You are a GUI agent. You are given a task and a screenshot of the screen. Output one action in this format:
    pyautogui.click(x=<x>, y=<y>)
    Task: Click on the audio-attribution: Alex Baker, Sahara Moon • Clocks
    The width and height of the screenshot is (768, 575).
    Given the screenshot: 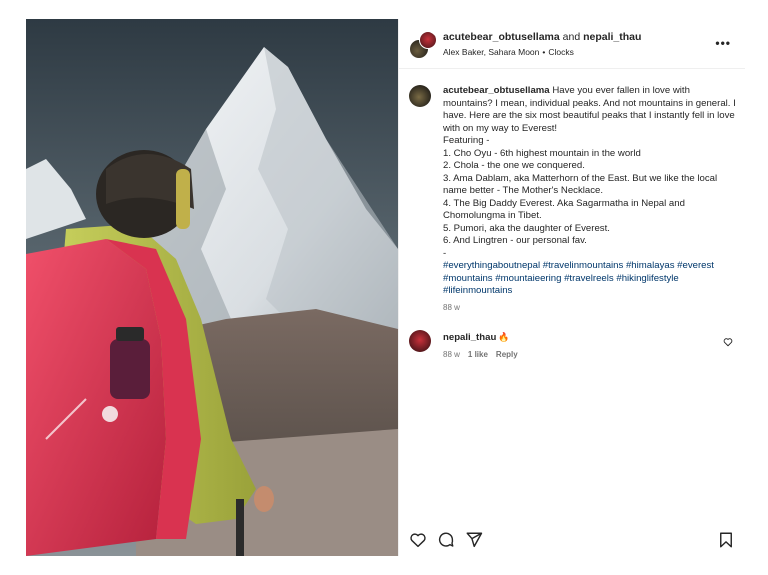 What is the action you would take?
    pyautogui.click(x=508, y=52)
    